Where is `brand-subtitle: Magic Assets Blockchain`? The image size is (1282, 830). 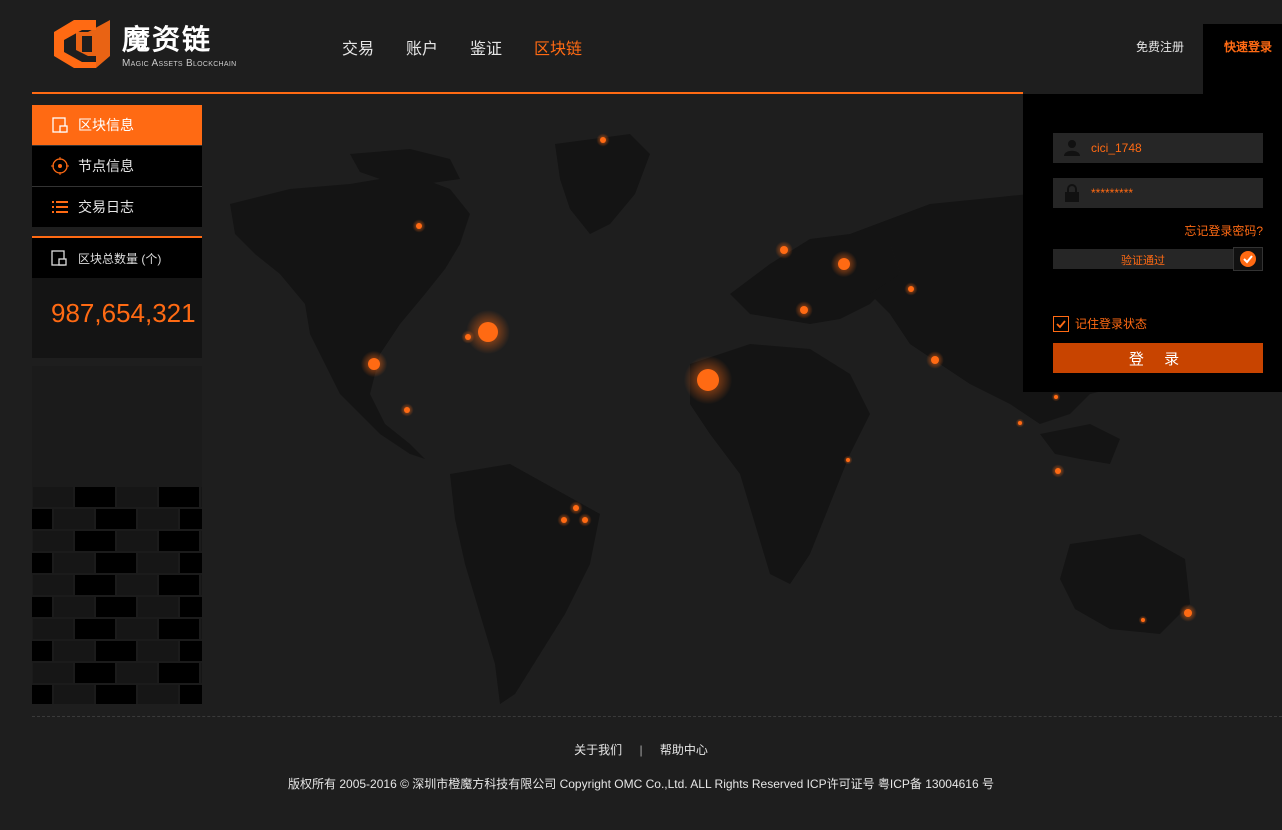 brand-subtitle: Magic Assets Blockchain is located at coordinates (179, 63).